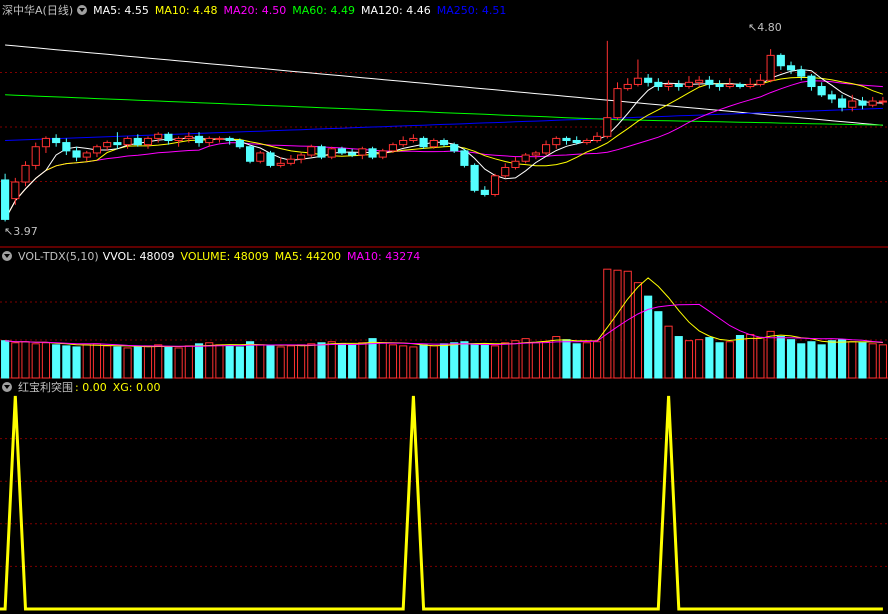  What do you see at coordinates (58, 256) in the screenshot?
I see `volume-title: VOL-TDX(5,10)` at bounding box center [58, 256].